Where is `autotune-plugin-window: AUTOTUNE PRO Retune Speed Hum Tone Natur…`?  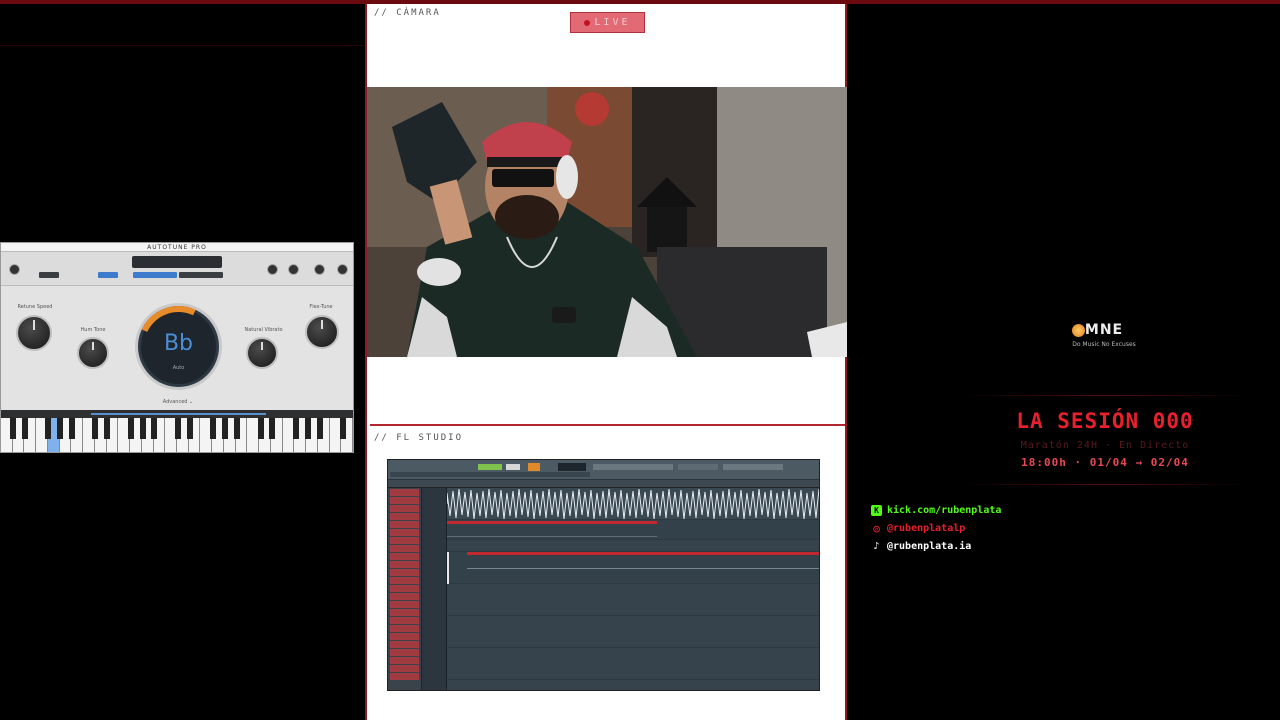 autotune-plugin-window: AUTOTUNE PRO Retune Speed Hum Tone Natur… is located at coordinates (177, 347).